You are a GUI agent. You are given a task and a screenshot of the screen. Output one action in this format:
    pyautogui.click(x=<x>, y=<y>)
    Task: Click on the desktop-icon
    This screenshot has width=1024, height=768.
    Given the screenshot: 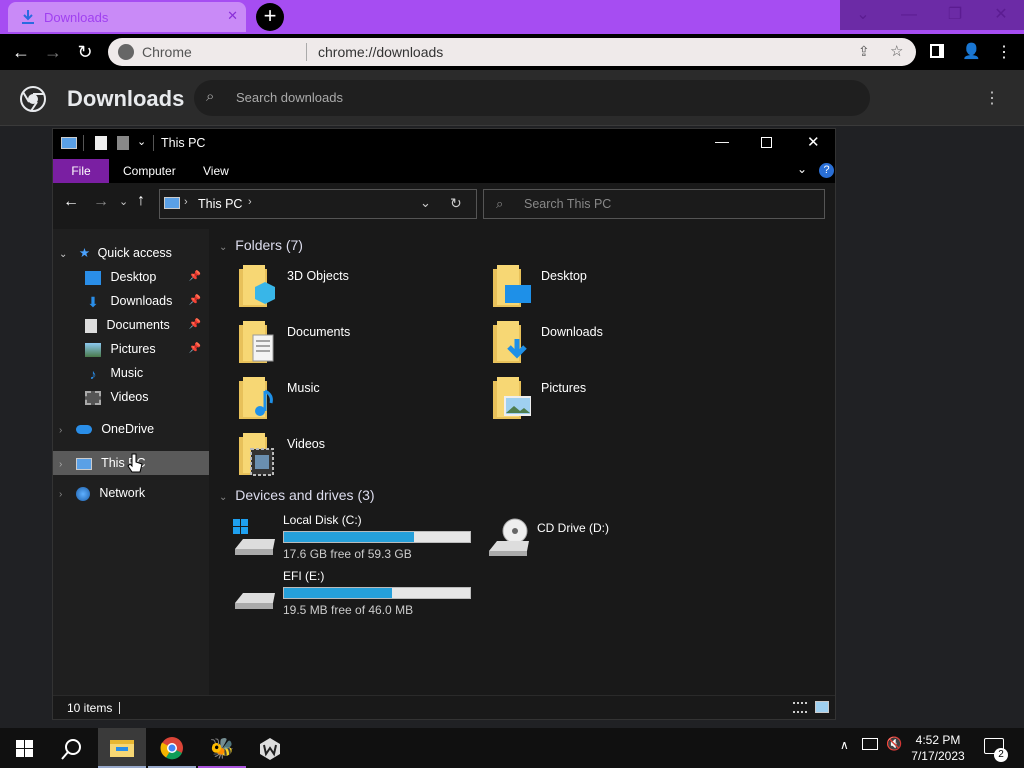 What is the action you would take?
    pyautogui.click(x=93, y=277)
    